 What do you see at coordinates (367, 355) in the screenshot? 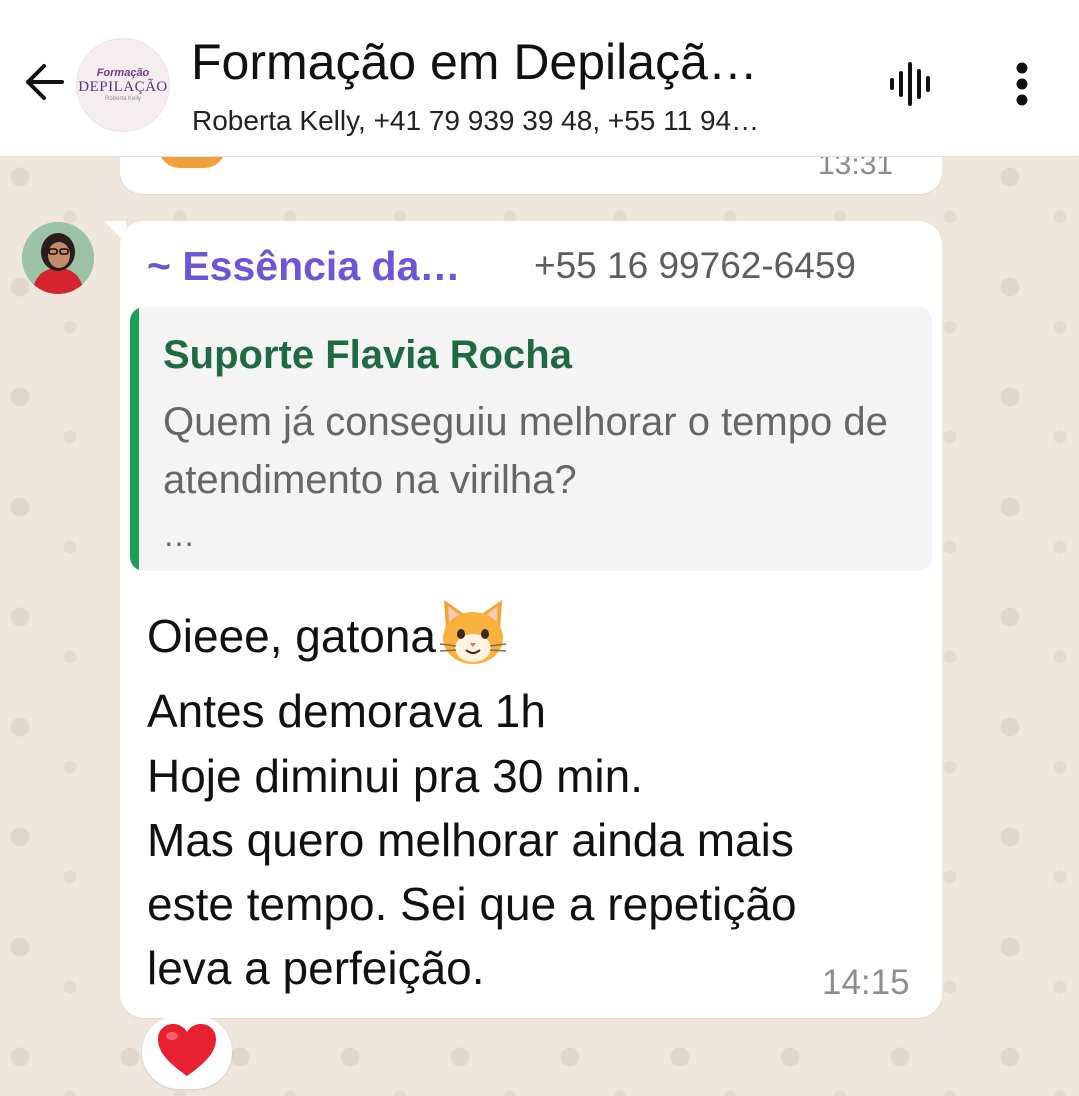
I see `quoted-author: Suporte Flavia Rocha` at bounding box center [367, 355].